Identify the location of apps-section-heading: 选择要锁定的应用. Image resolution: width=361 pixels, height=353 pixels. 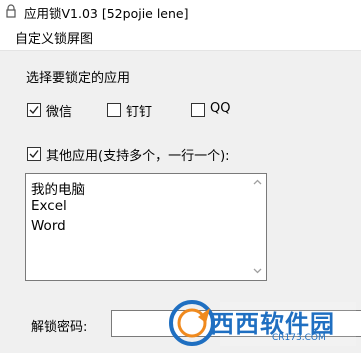
(78, 78).